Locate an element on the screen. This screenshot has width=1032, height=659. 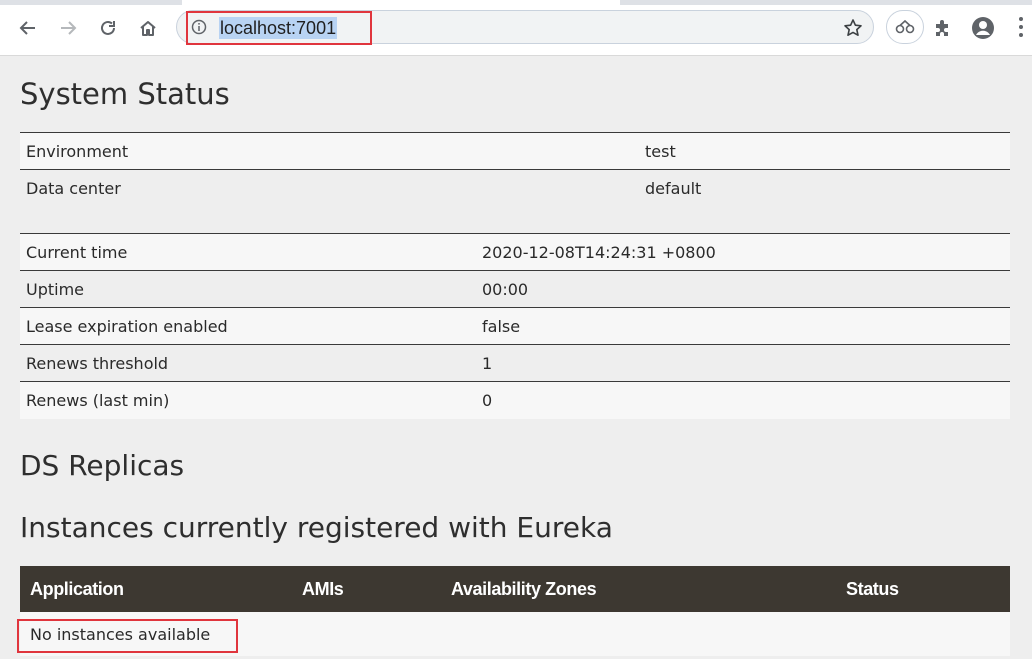
row-label: Environment is located at coordinates (329, 151).